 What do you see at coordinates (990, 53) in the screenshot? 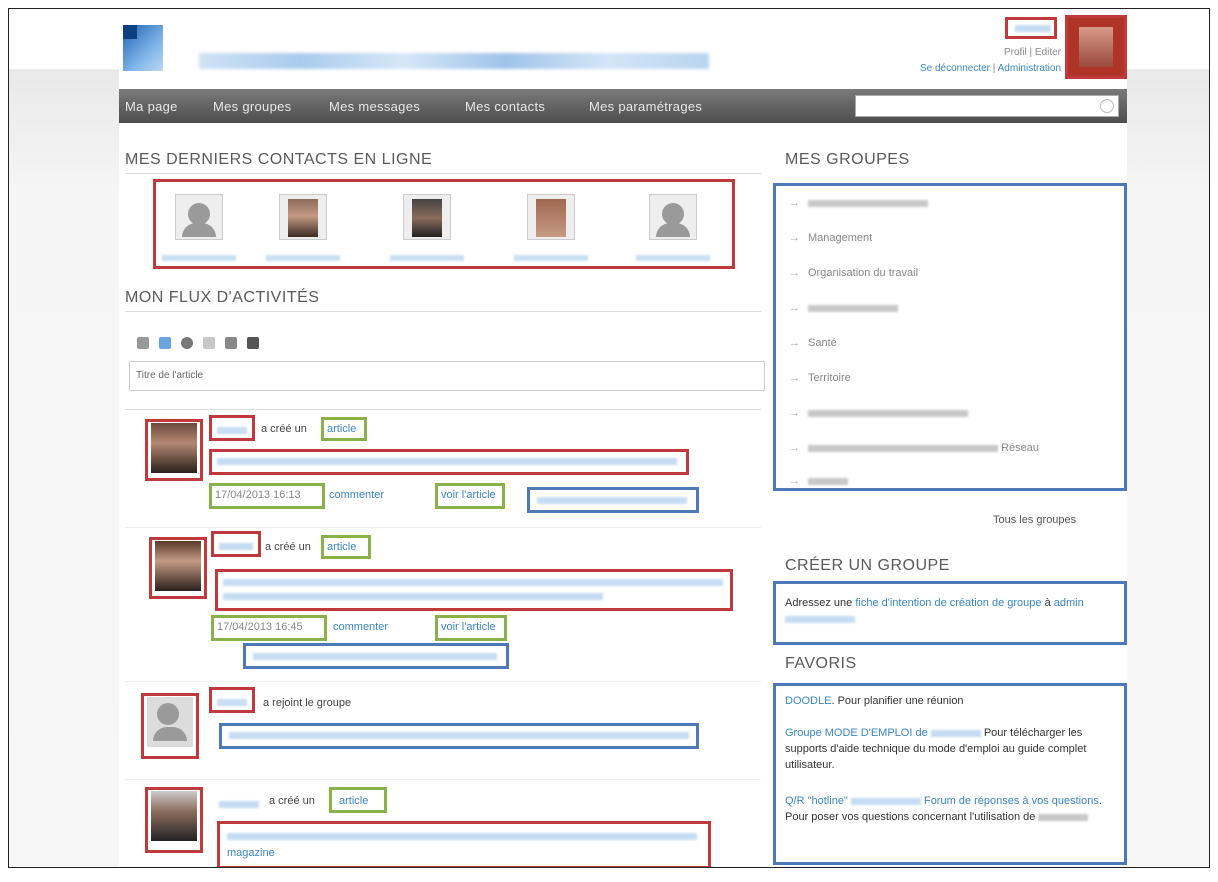
I see `profile-edit-links: Profil | Editer` at bounding box center [990, 53].